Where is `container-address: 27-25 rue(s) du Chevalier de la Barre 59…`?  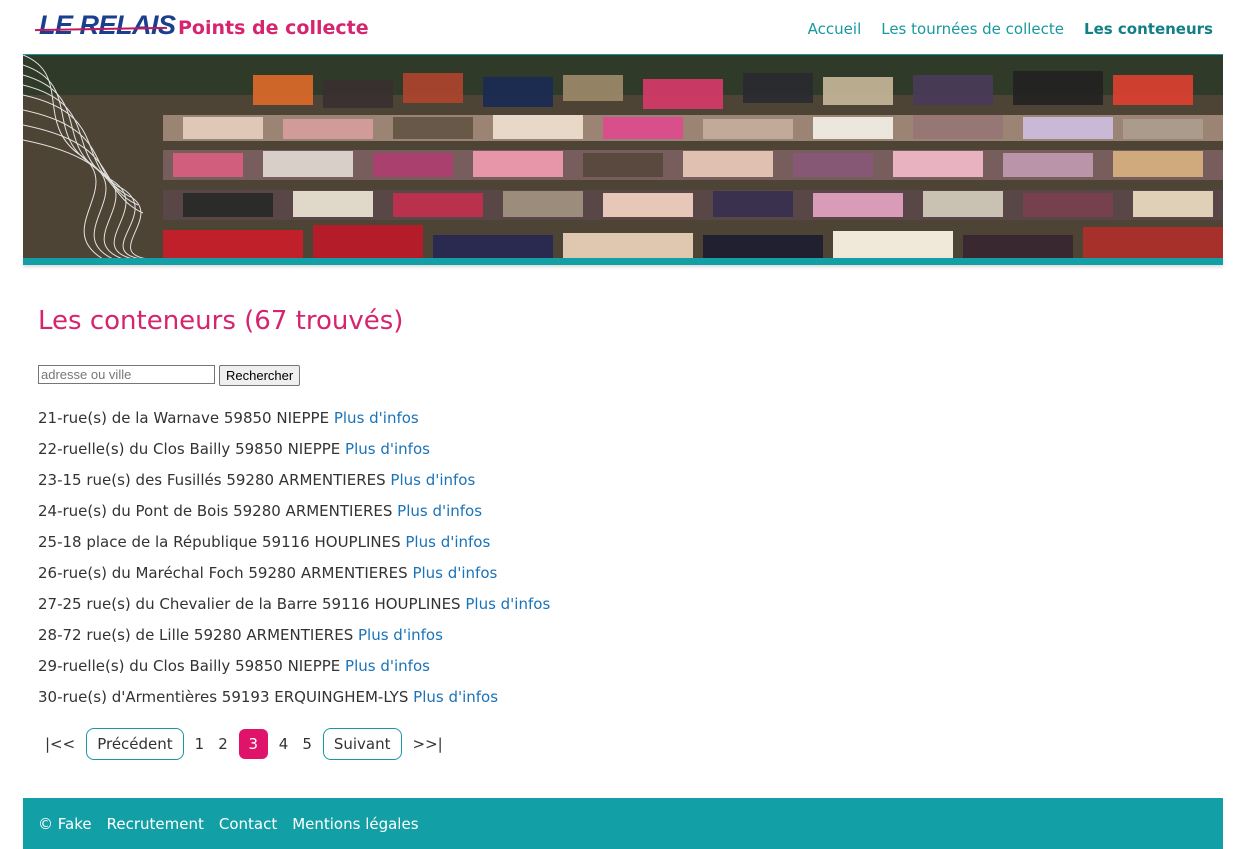
container-address: 27-25 rue(s) du Chevalier de la Barre 59… is located at coordinates (249, 604).